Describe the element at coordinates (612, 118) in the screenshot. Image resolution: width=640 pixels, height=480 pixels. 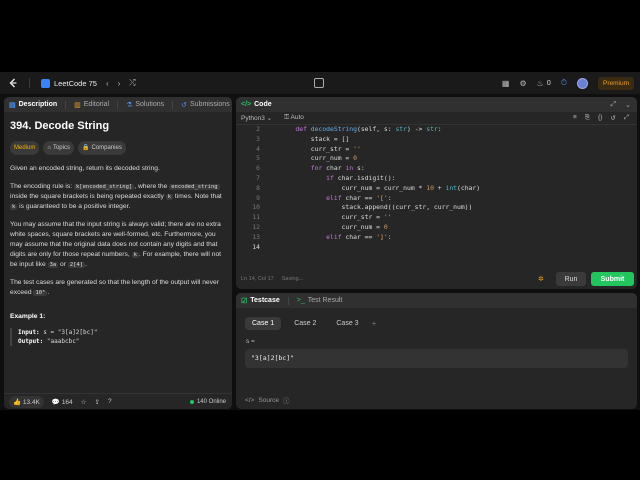
I see `reset-icon: ↺` at that location.